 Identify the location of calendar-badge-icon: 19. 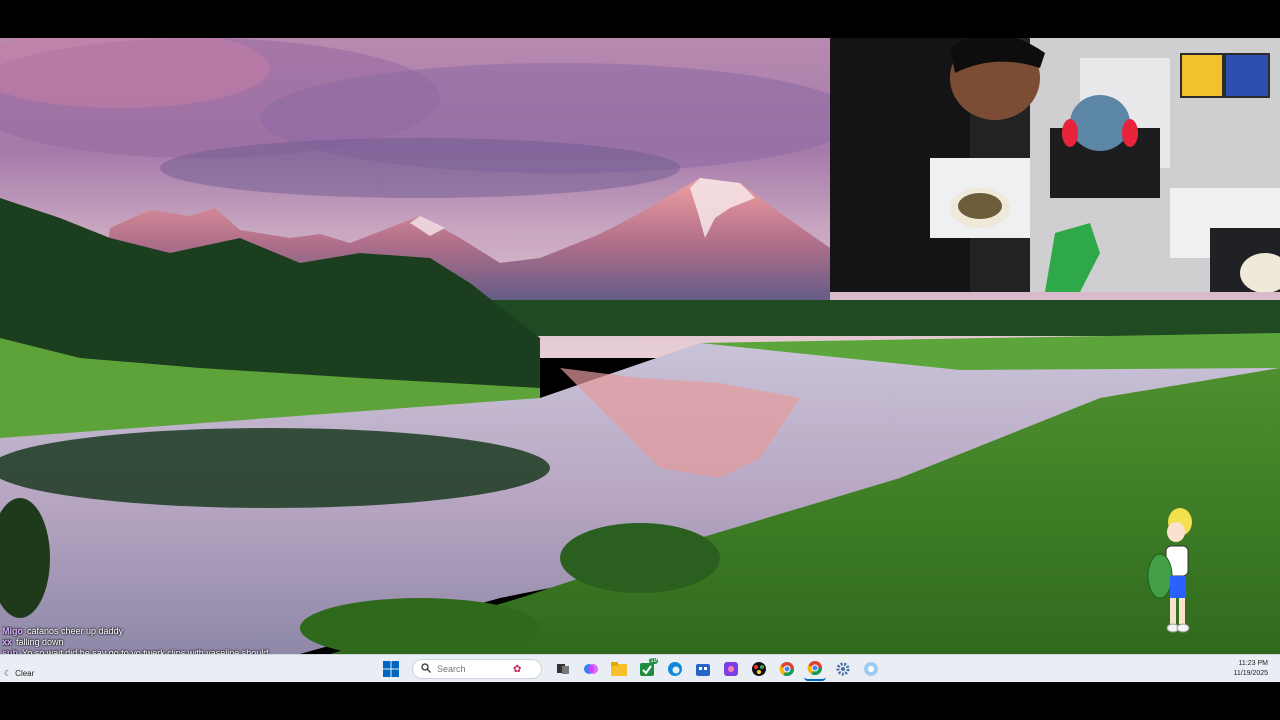
(647, 669).